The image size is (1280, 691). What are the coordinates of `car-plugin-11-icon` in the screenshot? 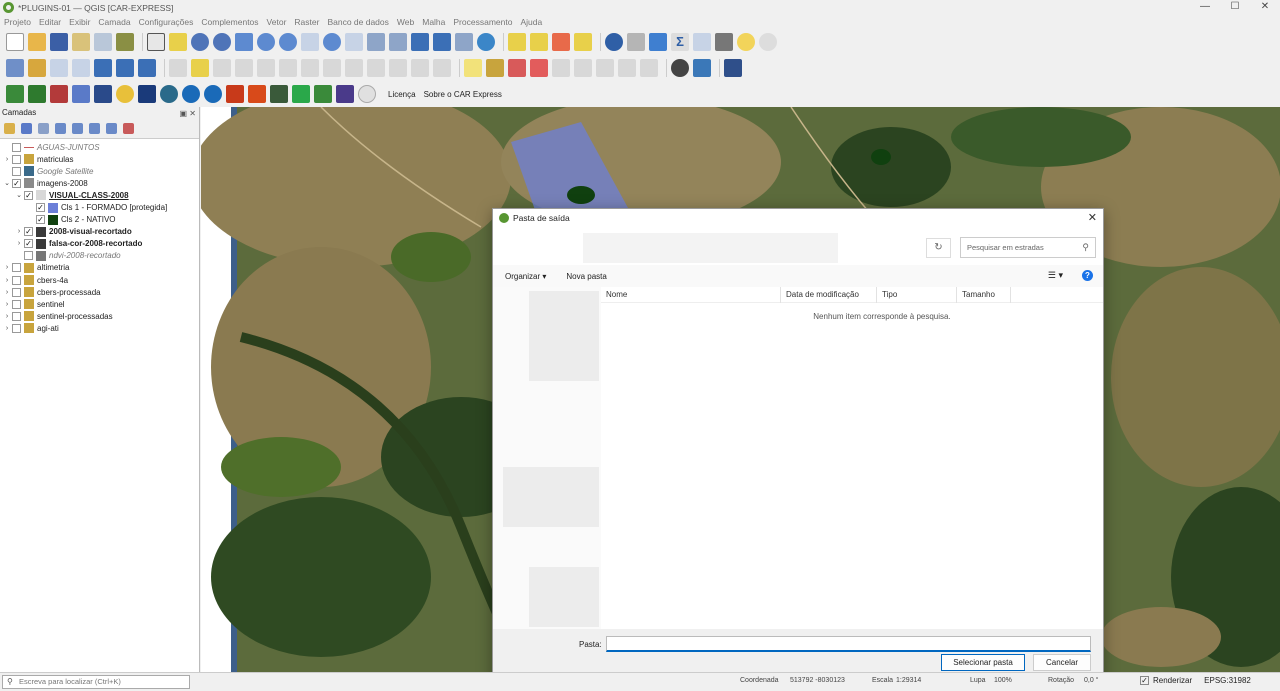 It's located at (235, 94).